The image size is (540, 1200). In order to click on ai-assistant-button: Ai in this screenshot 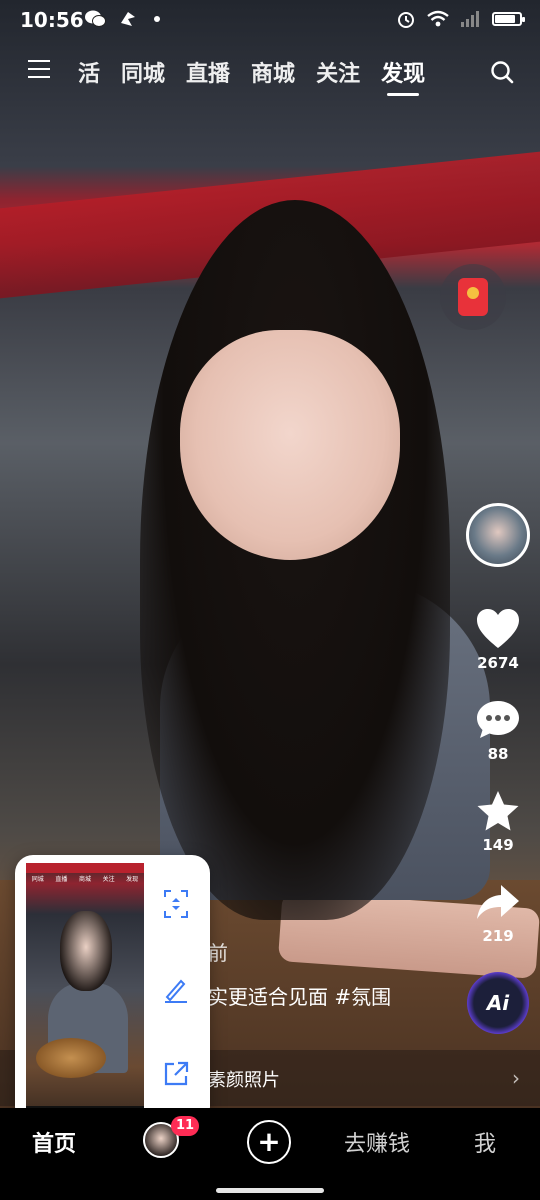, I will do `click(498, 1003)`.